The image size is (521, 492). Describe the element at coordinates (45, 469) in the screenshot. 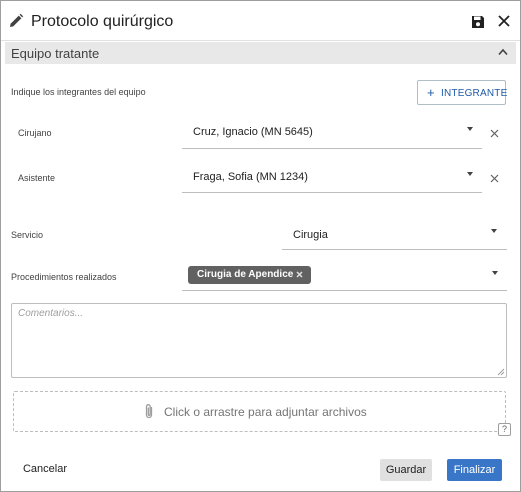

I see `cancel-button: Cancelar` at that location.